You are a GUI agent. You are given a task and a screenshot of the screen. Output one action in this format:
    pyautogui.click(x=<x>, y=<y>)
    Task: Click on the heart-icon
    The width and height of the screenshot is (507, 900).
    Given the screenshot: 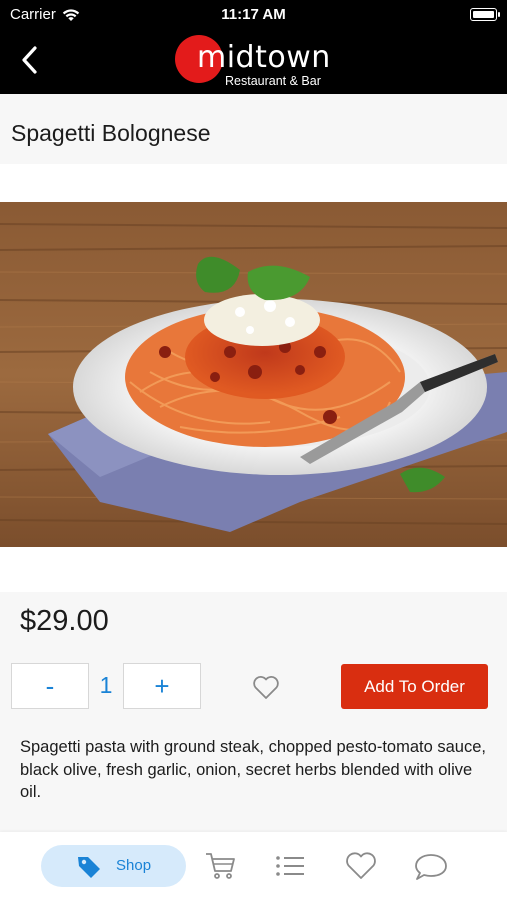 What is the action you would take?
    pyautogui.click(x=361, y=865)
    